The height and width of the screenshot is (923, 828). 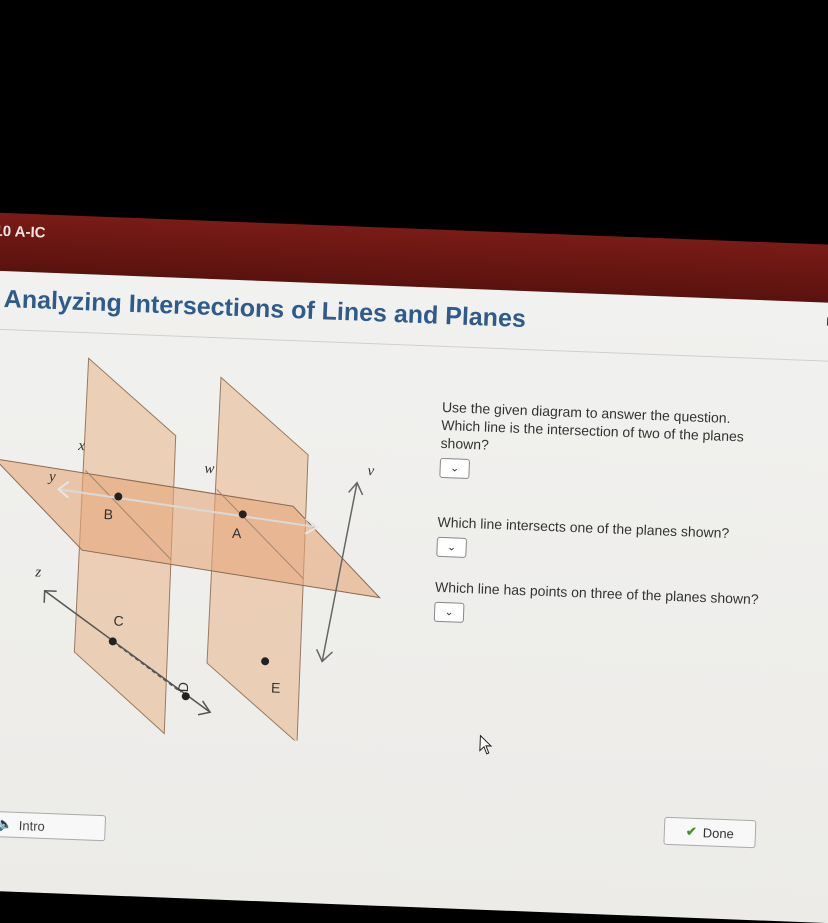 I want to click on label-z: z, so click(x=38, y=572).